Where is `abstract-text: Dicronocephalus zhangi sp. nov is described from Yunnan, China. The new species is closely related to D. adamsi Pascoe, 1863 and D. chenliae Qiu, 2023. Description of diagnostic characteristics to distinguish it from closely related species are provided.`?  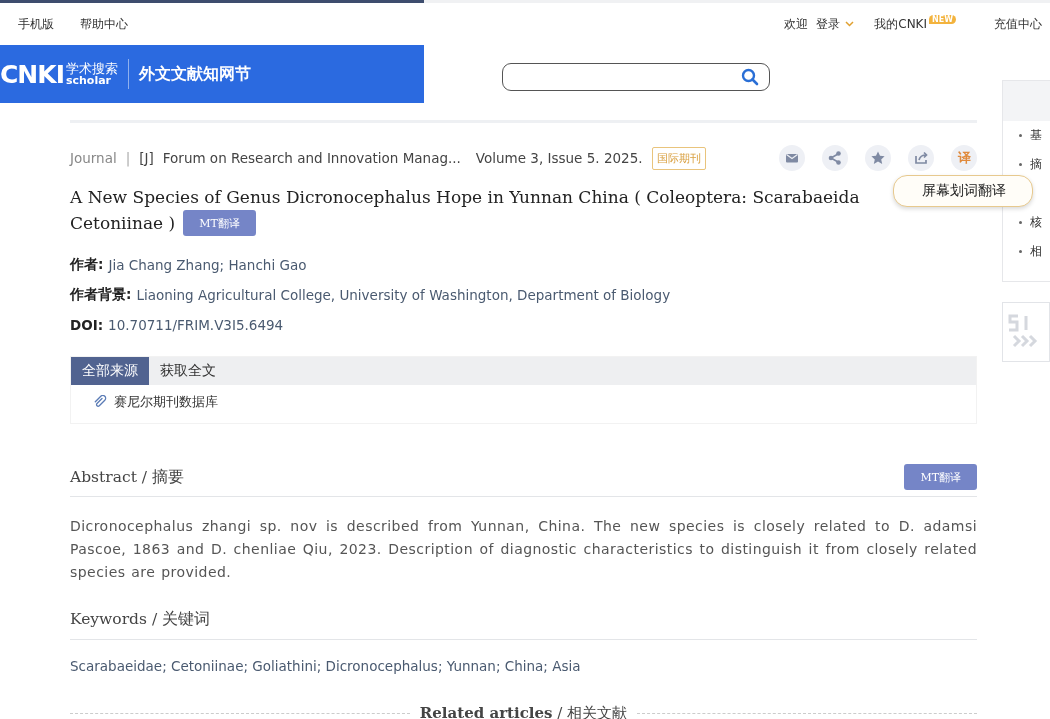
abstract-text: Dicronocephalus zhangi sp. nov is described from Yunnan, China. The new species is closely related to D. adamsi Pascoe, 1863 and D. chenliae Qiu, 2023. Description of diagnostic characteristics to distinguish it from closely related species are provided. is located at coordinates (523, 549).